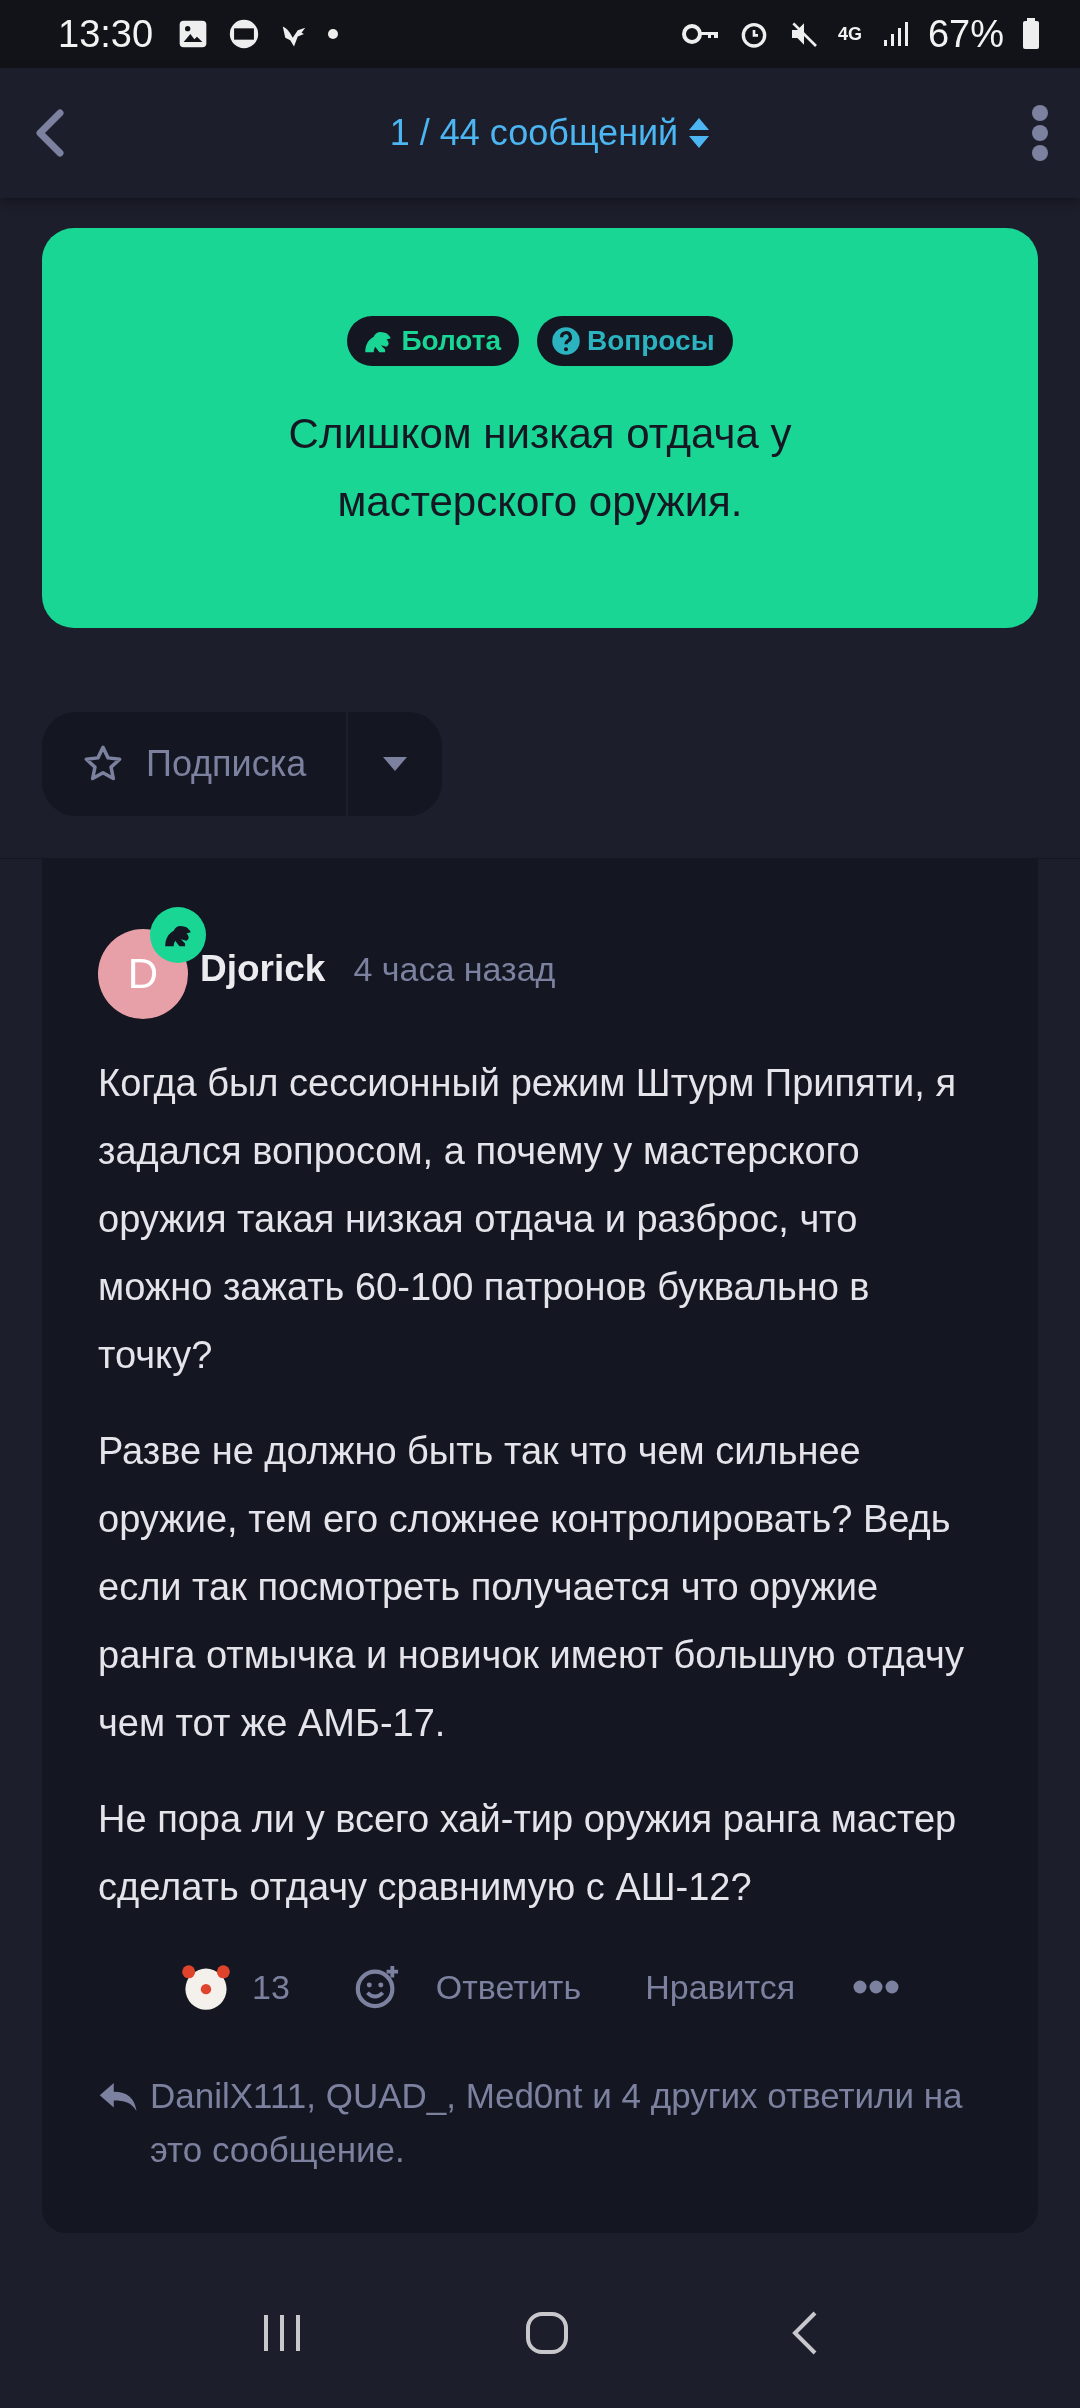 The image size is (1080, 2408). What do you see at coordinates (528, 1853) in the screenshot?
I see `post-paragraph: Не пора ли у всего хай-тир оружия ранга мастер сделать отдачу сравнимую с АШ-12?` at bounding box center [528, 1853].